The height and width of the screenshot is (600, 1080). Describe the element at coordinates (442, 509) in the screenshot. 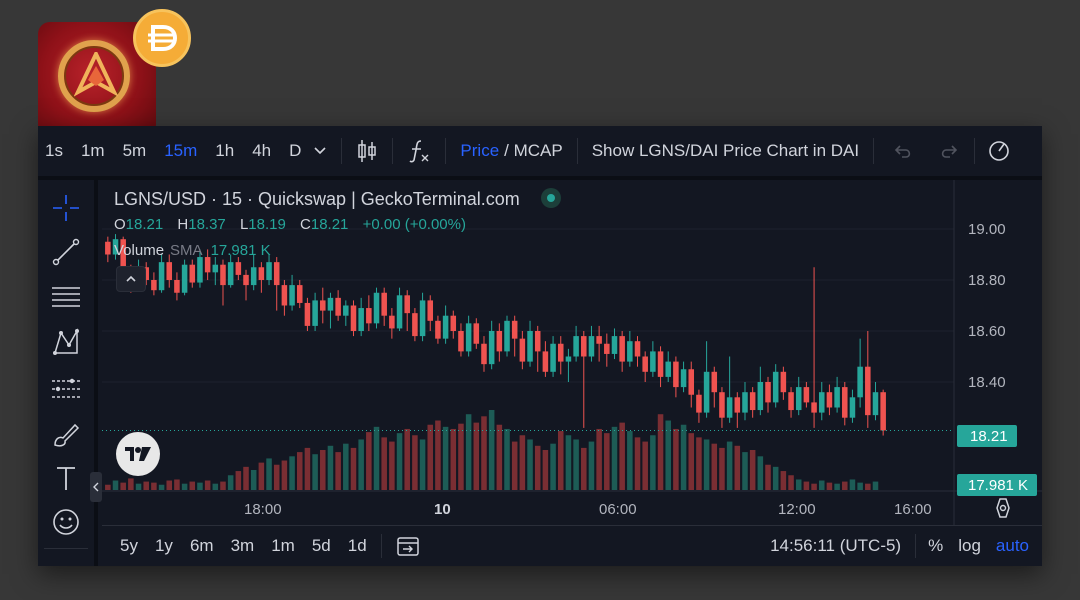

I see `time-tick: 10` at that location.